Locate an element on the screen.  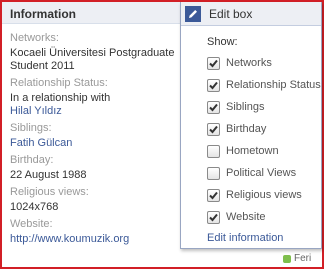
checkbox-option: Religious views is located at coordinates (251, 195).